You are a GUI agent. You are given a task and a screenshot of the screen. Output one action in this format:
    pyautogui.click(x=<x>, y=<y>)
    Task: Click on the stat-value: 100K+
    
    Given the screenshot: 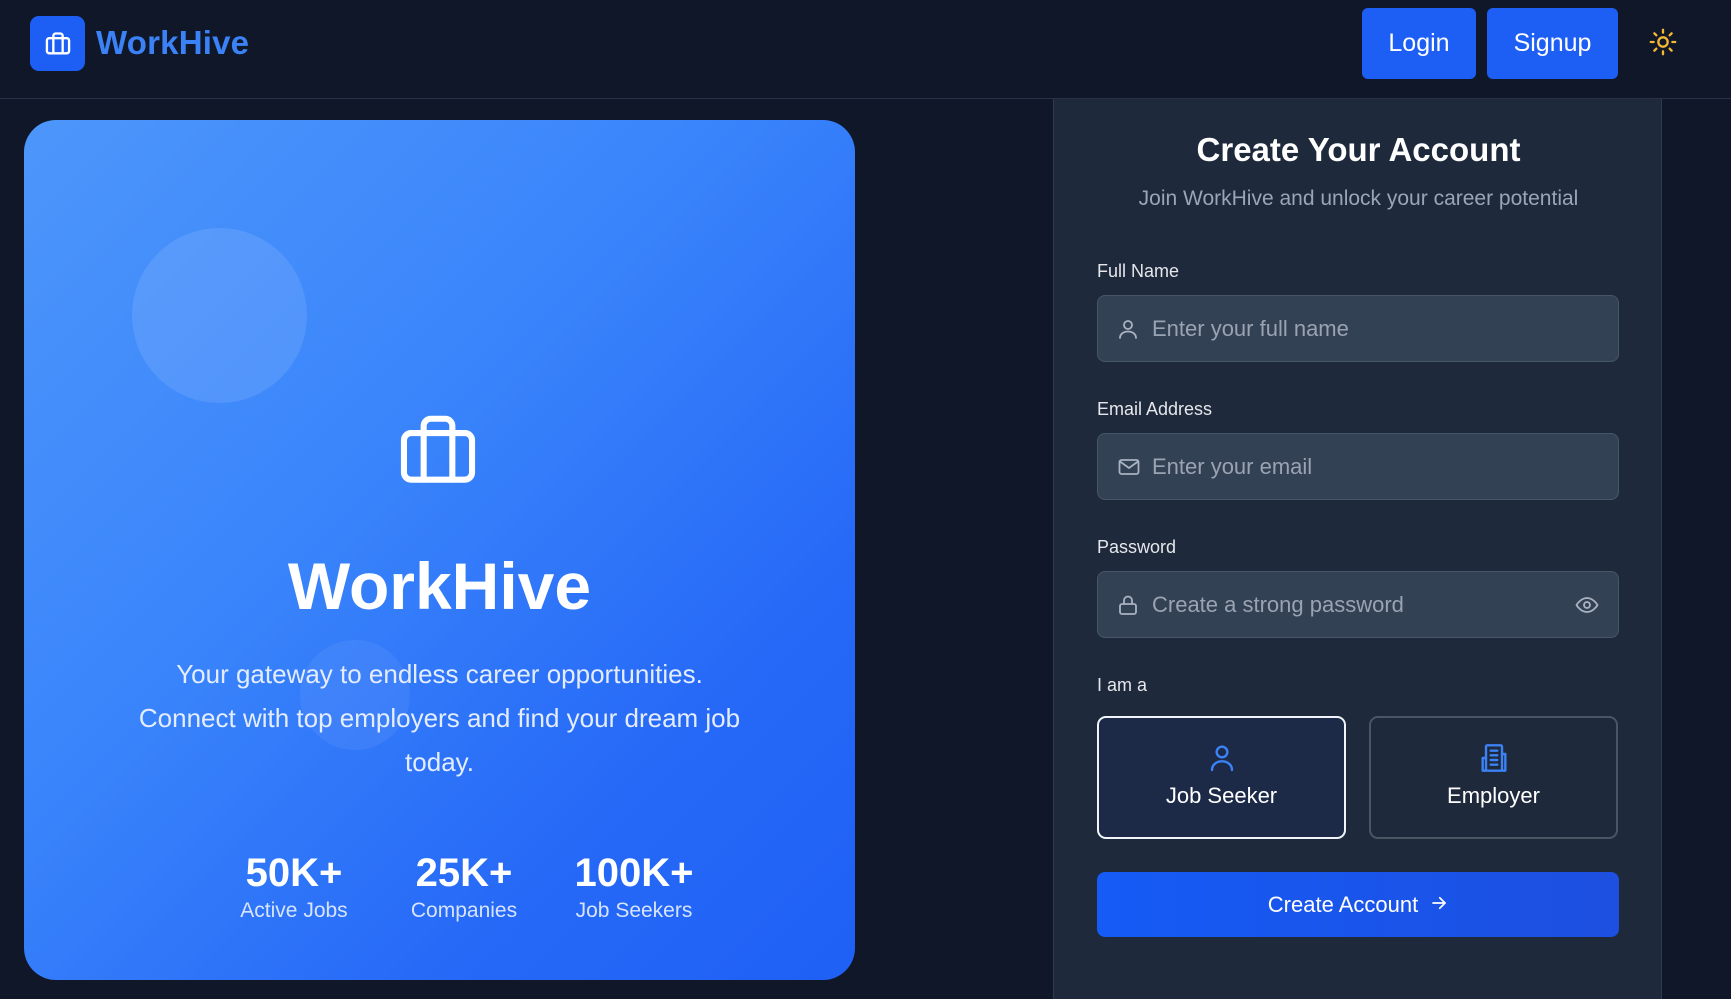 What is the action you would take?
    pyautogui.click(x=634, y=873)
    